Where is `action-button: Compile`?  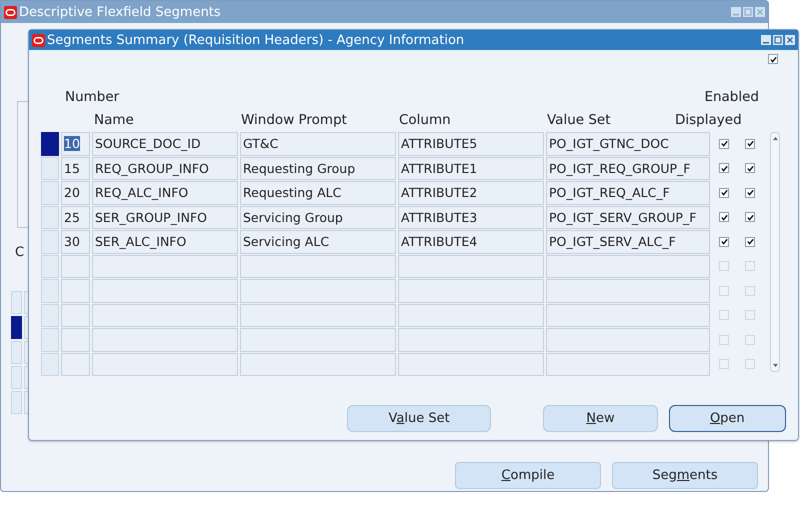 action-button: Compile is located at coordinates (528, 475).